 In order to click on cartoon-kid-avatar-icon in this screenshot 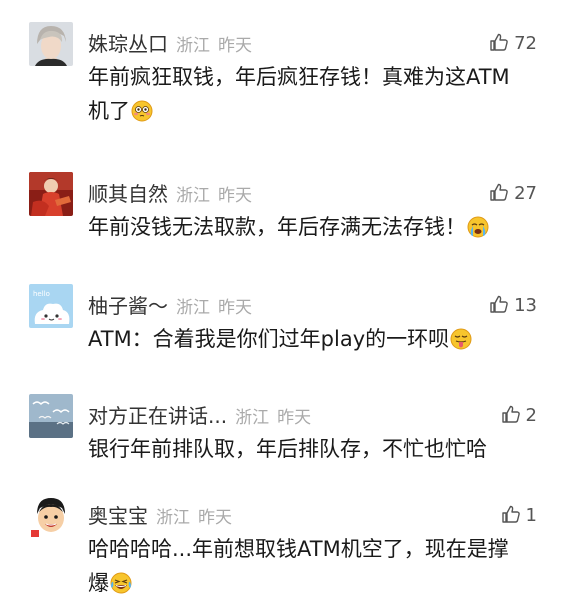, I will do `click(51, 516)`.